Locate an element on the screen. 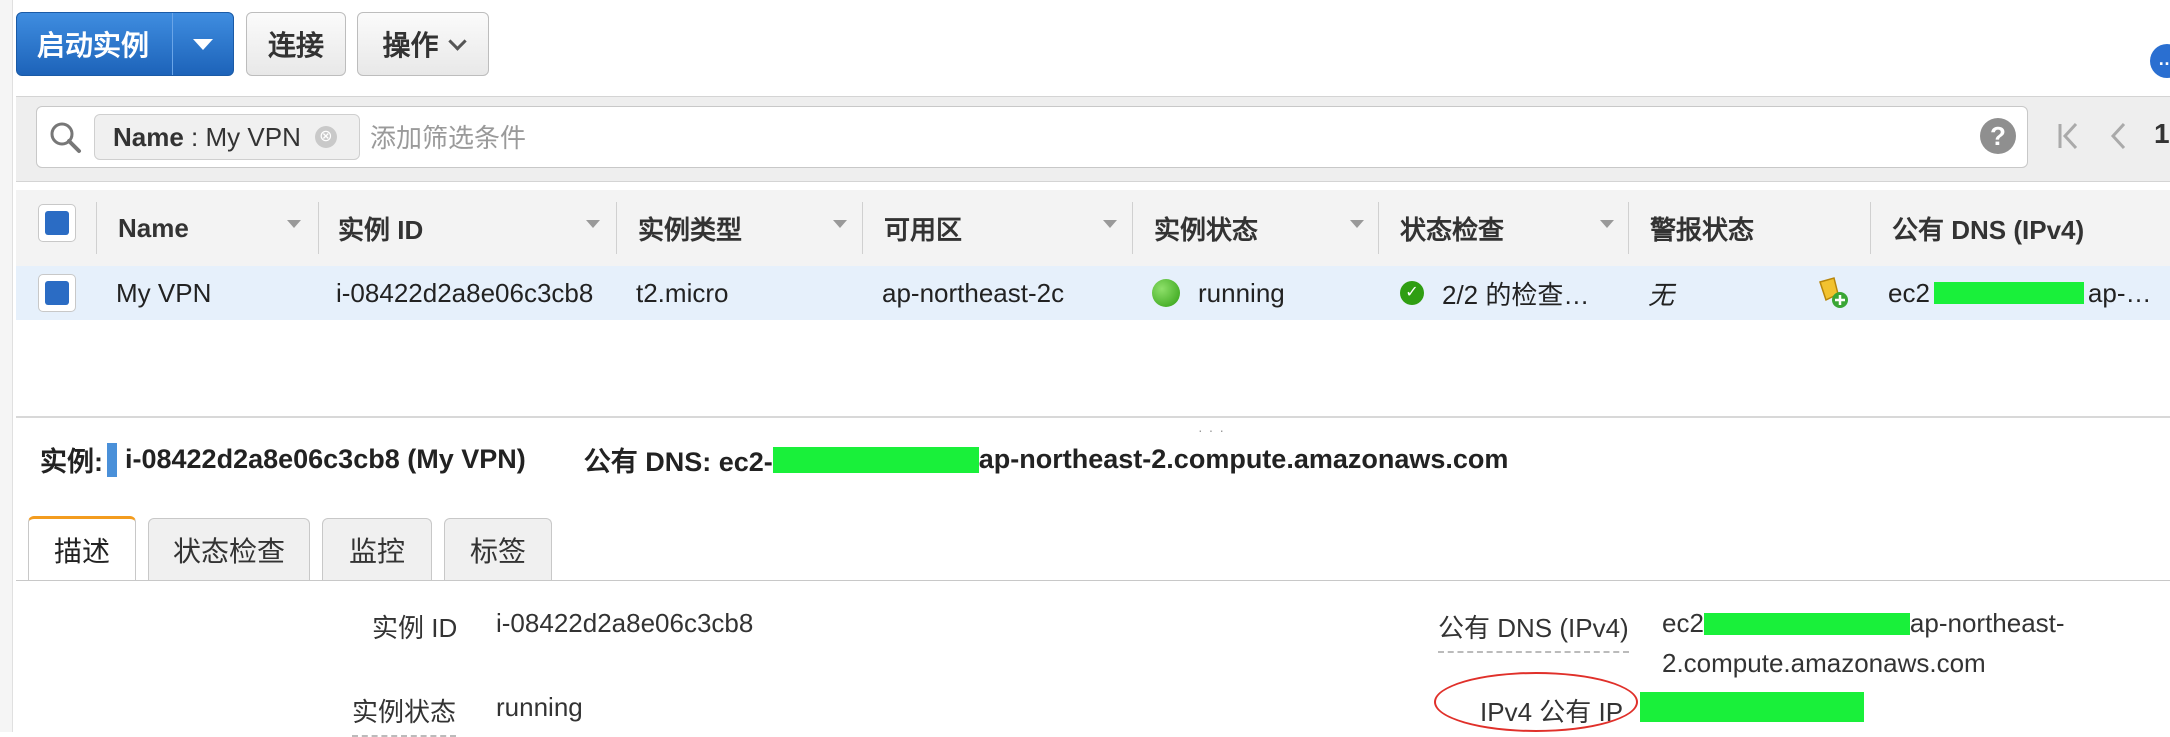 The width and height of the screenshot is (2170, 737). instance-label: 实例: is located at coordinates (71, 462).